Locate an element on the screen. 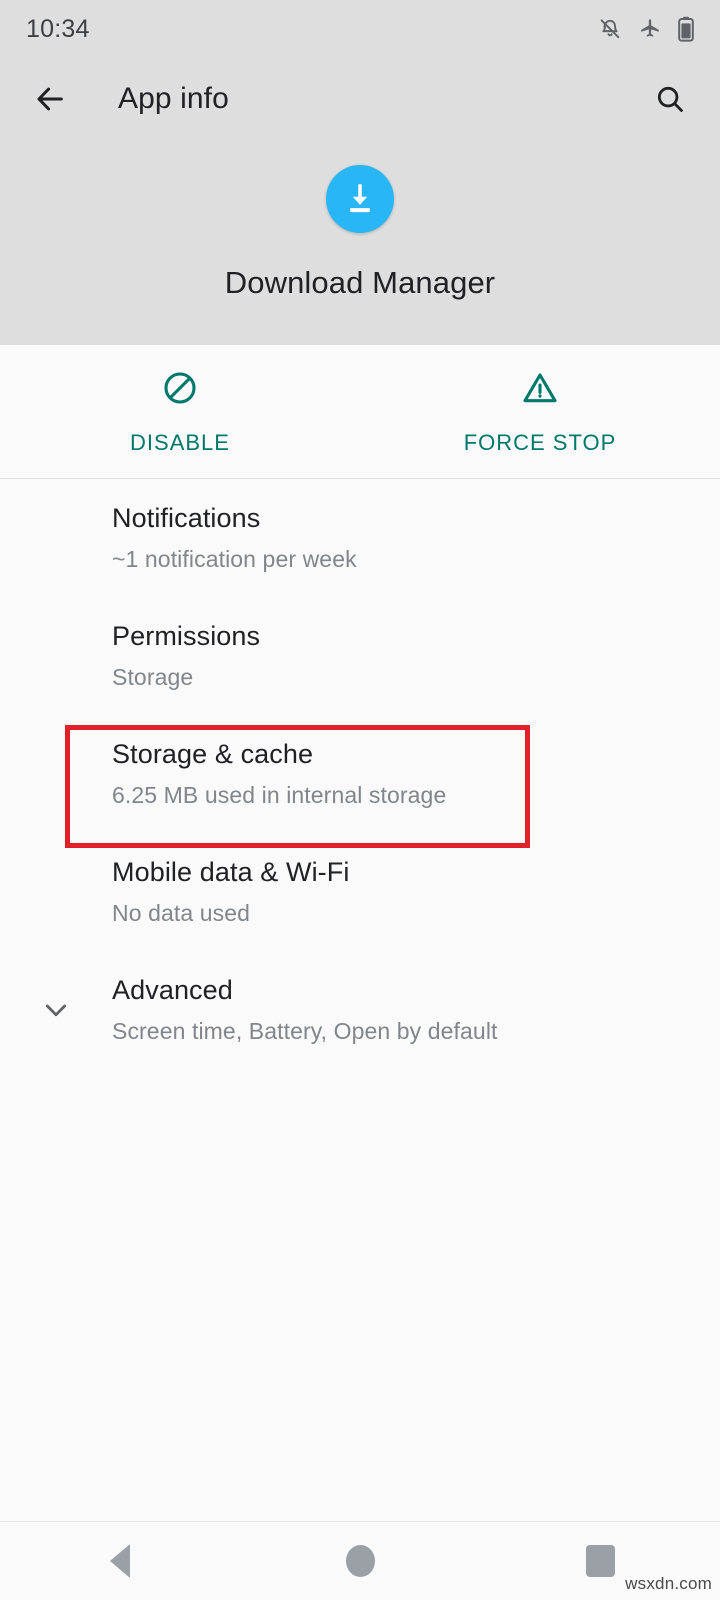 The image size is (720, 1600). force-stop-button-label: FORCE STOP is located at coordinates (540, 442).